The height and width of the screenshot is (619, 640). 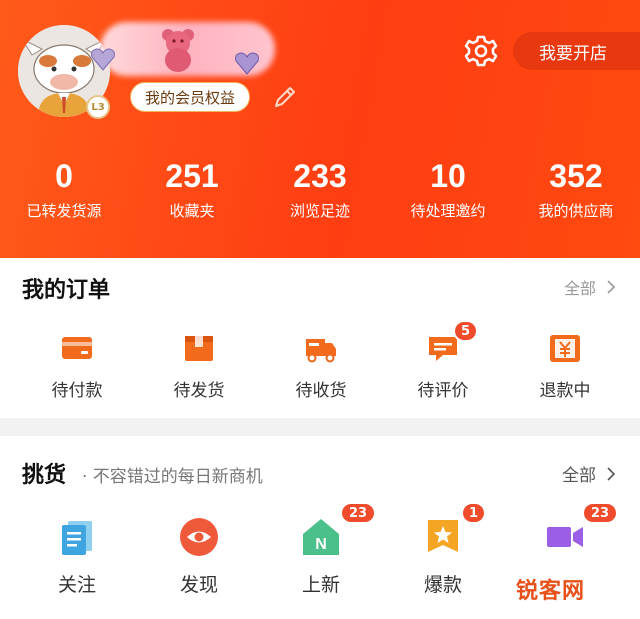 I want to click on stat-favorites: 251 收藏夹, so click(x=192, y=188).